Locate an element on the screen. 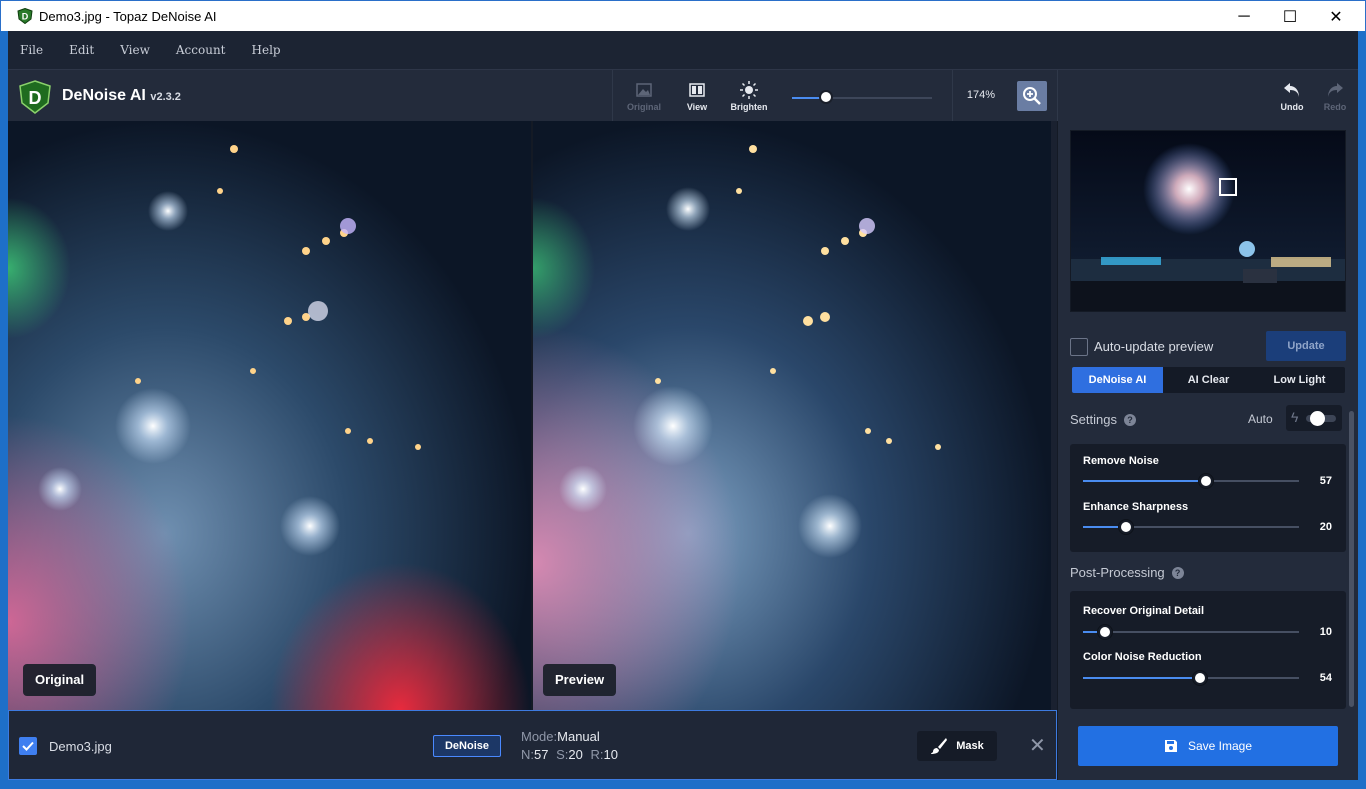 The height and width of the screenshot is (789, 1366). brighten-label: Brighten is located at coordinates (749, 107).